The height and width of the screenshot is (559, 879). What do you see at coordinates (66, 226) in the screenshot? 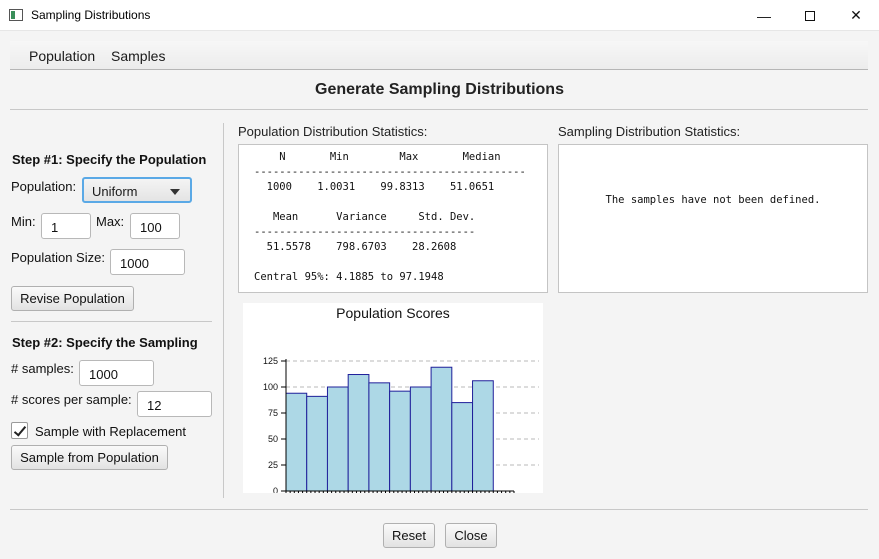
I see `min-input: 1` at bounding box center [66, 226].